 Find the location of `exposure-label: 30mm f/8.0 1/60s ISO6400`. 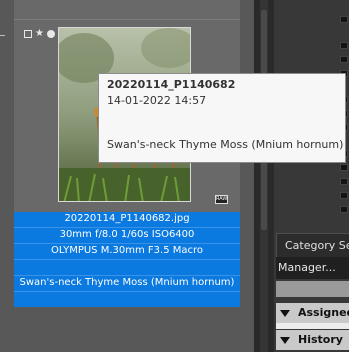

exposure-label: 30mm f/8.0 1/60s ISO6400 is located at coordinates (127, 234).